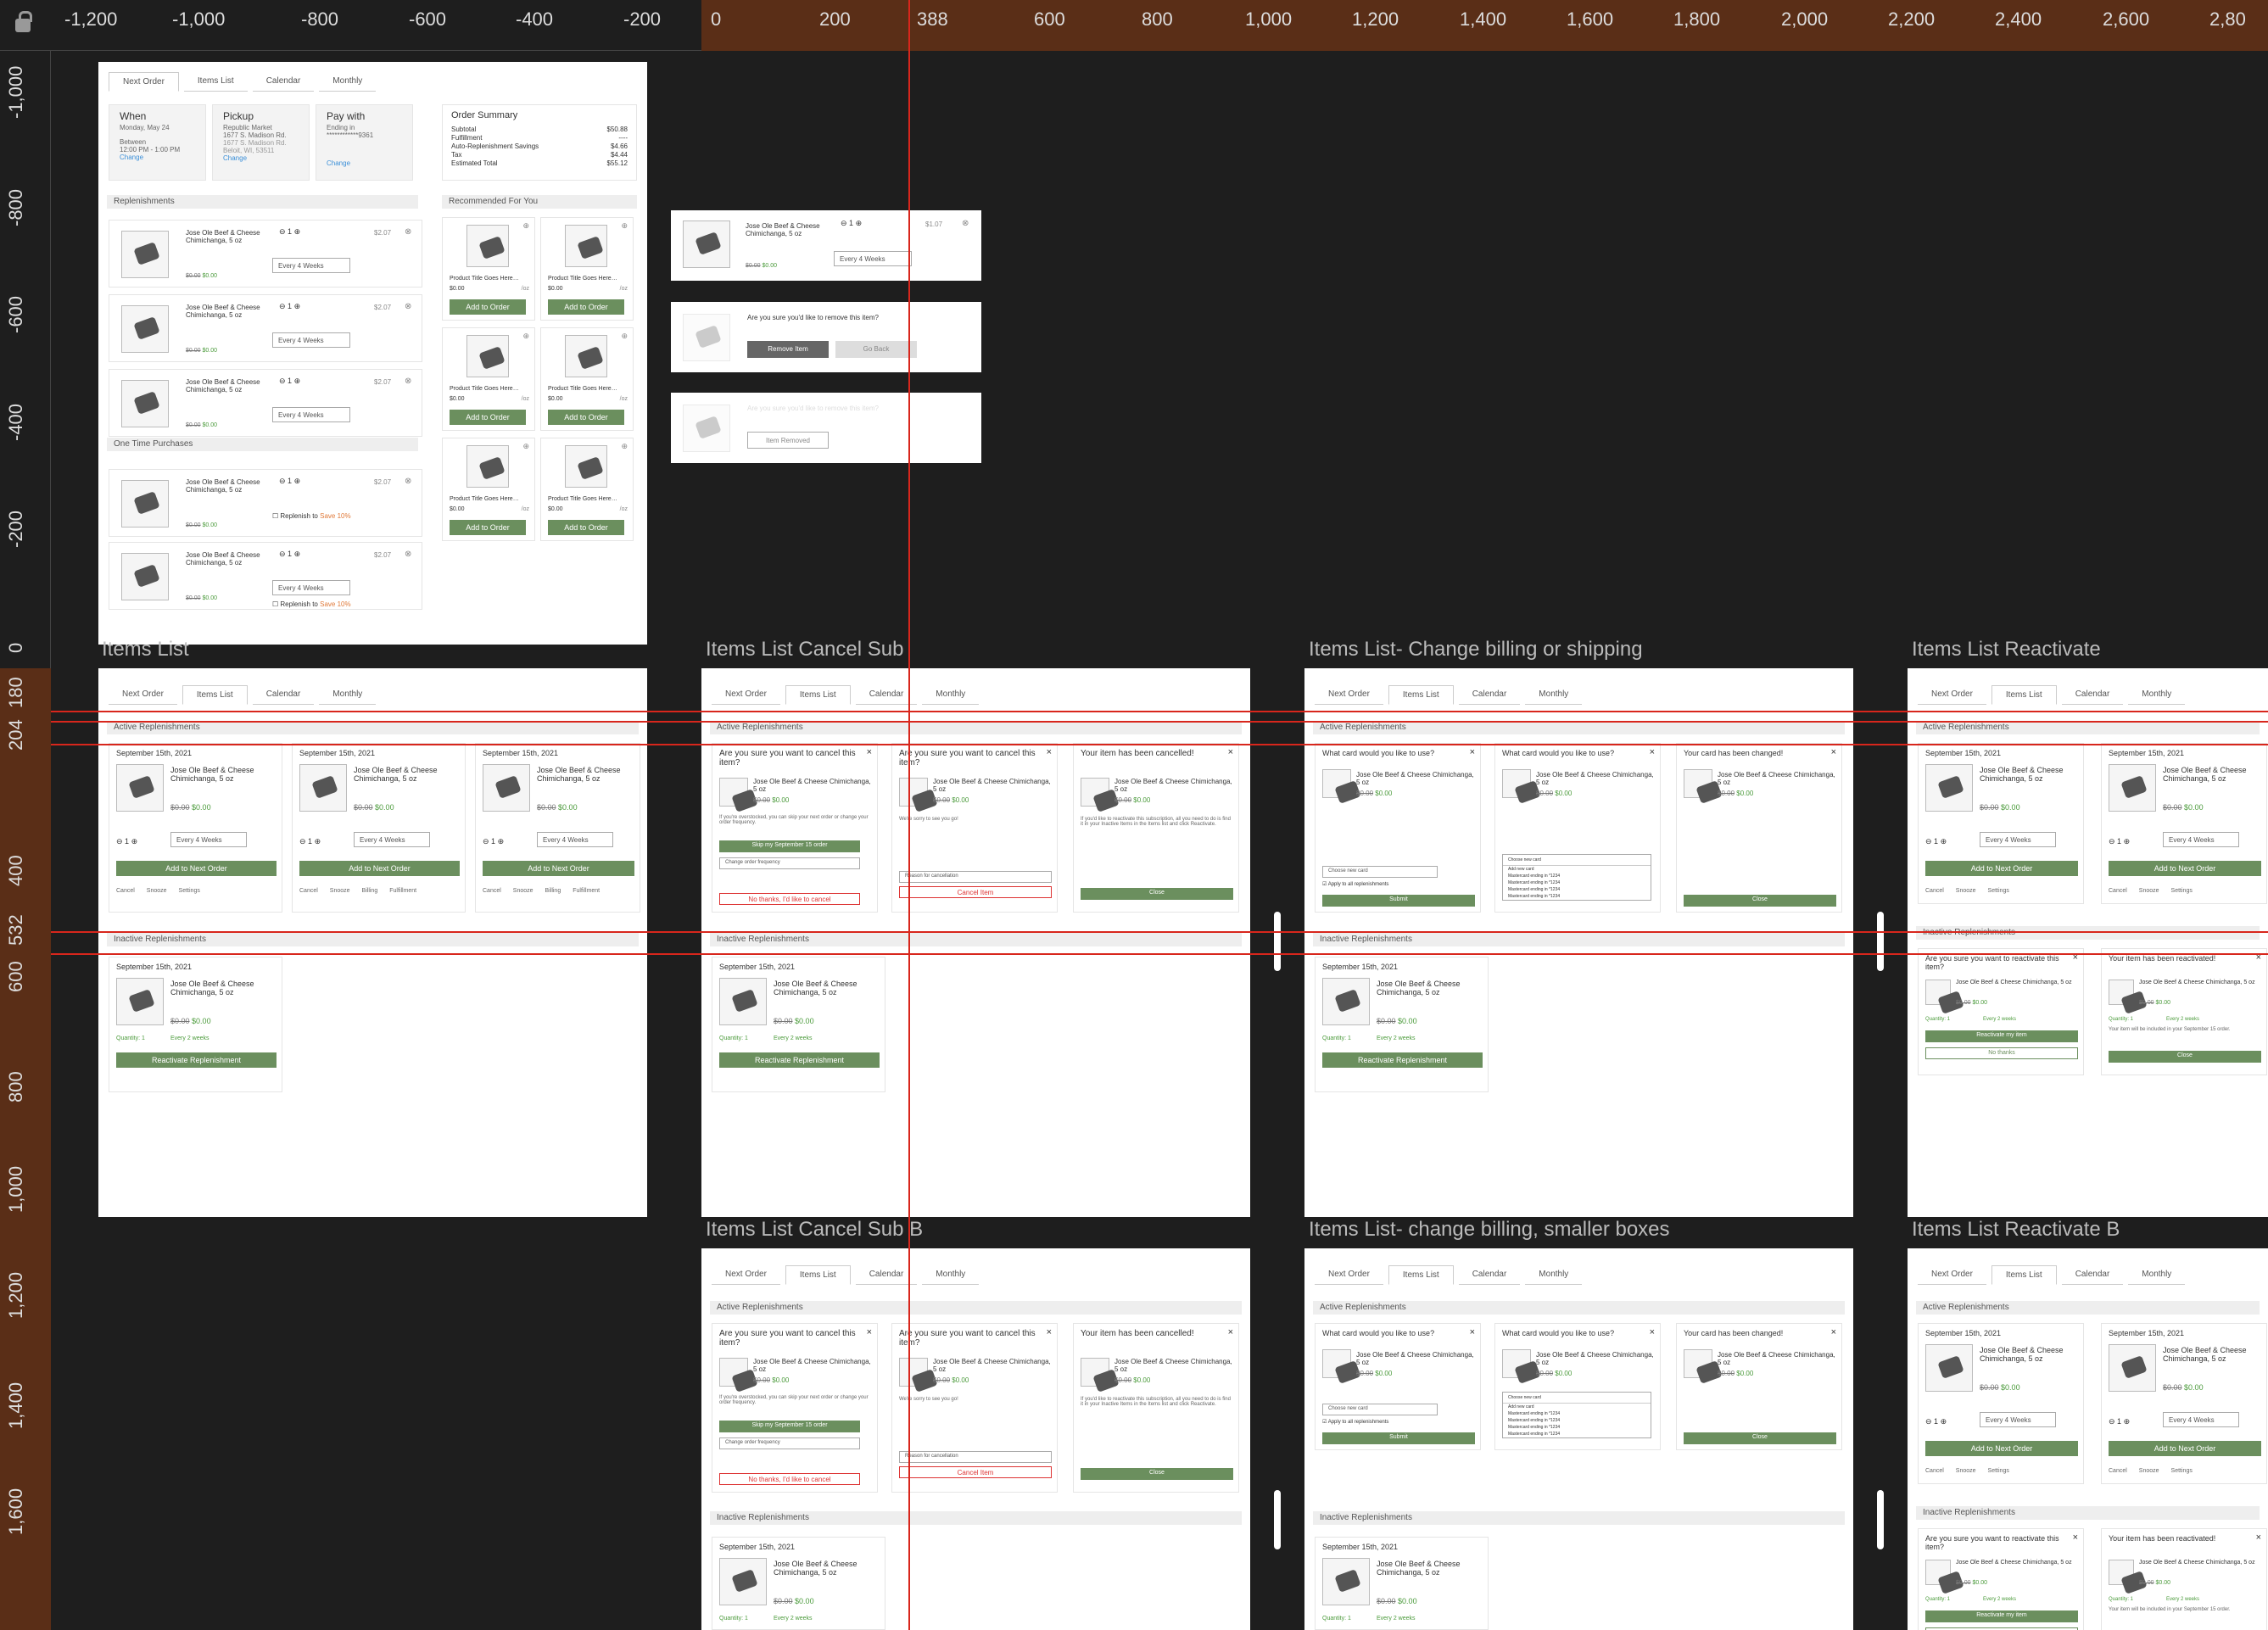 This screenshot has width=2268, height=1630. I want to click on submit-button: Submit, so click(1398, 901).